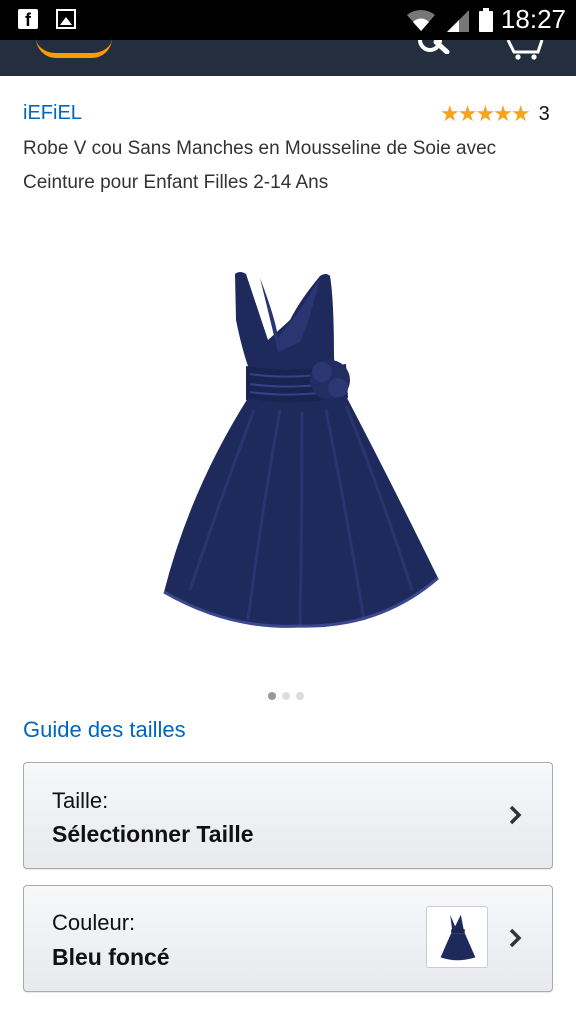 This screenshot has width=576, height=1024. I want to click on rating-stars-icon: ★★★★★, so click(485, 113).